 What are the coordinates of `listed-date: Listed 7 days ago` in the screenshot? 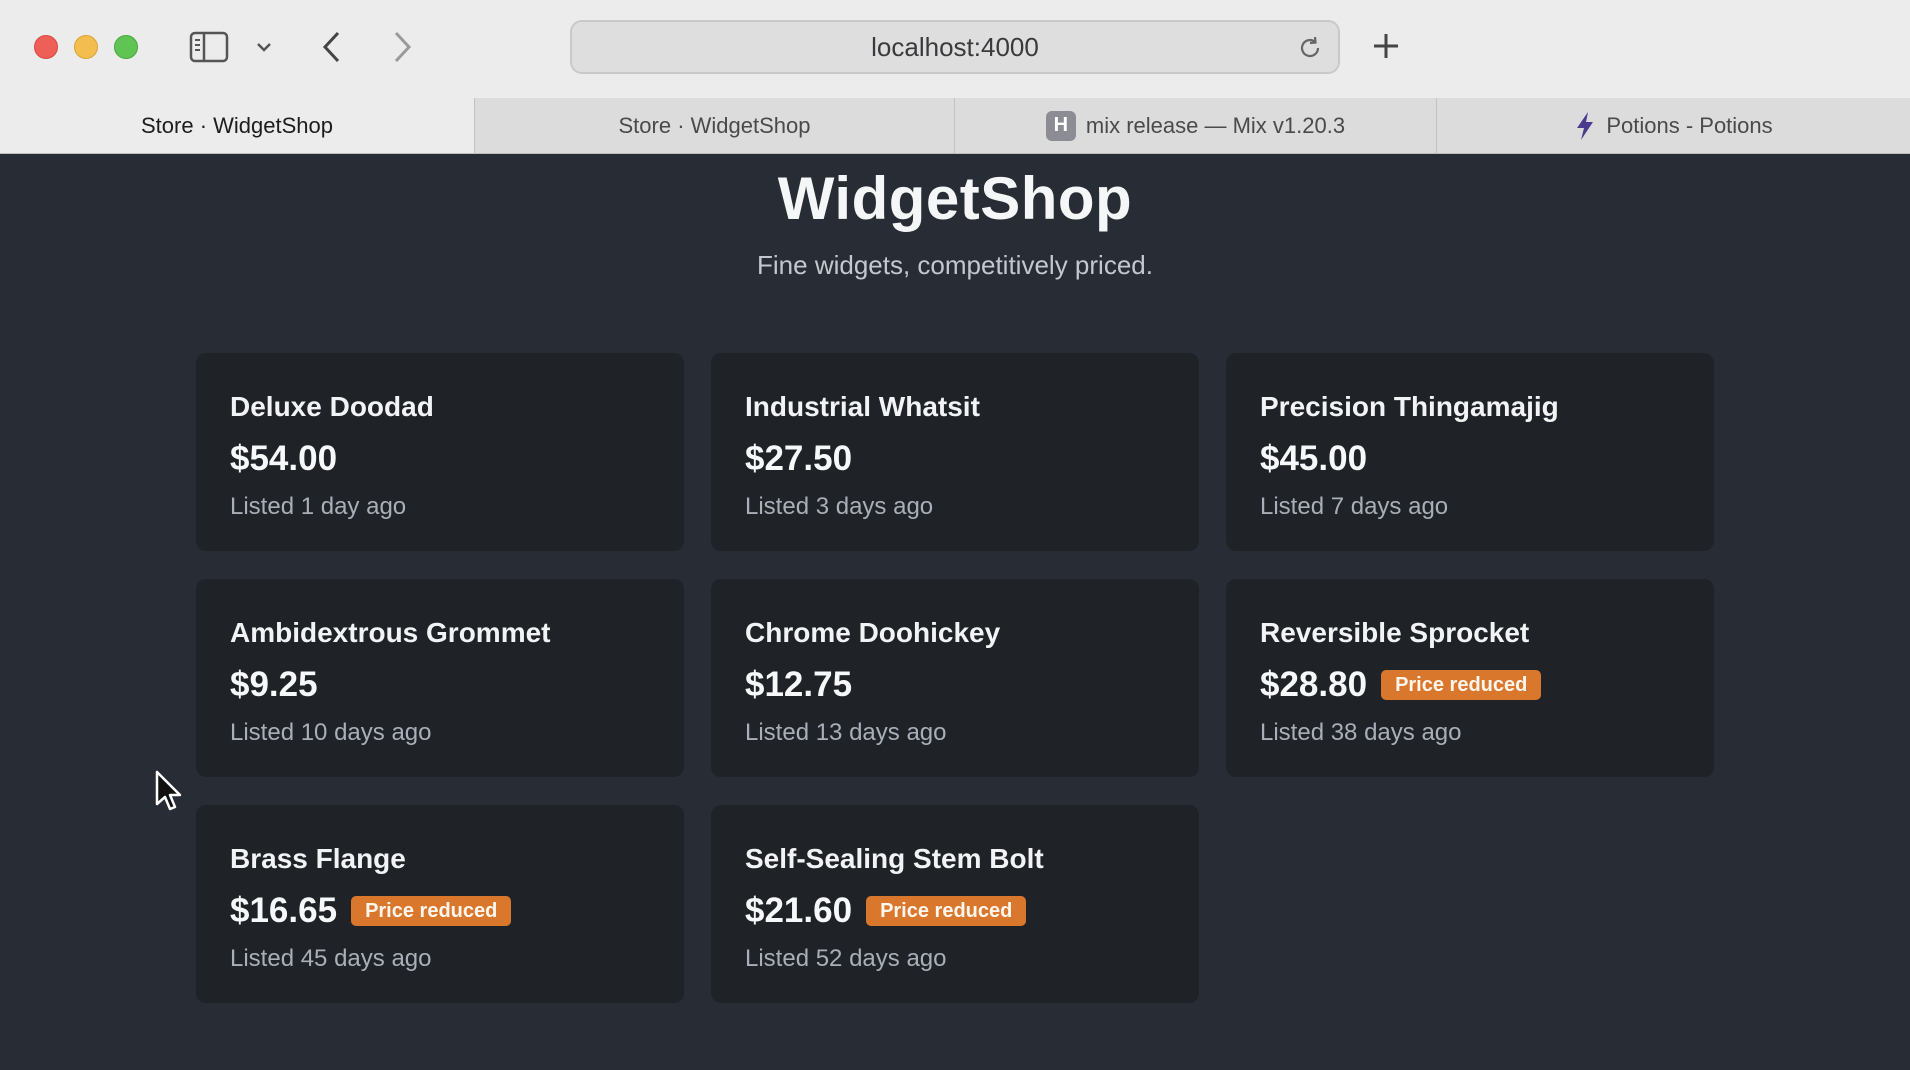 It's located at (1354, 506).